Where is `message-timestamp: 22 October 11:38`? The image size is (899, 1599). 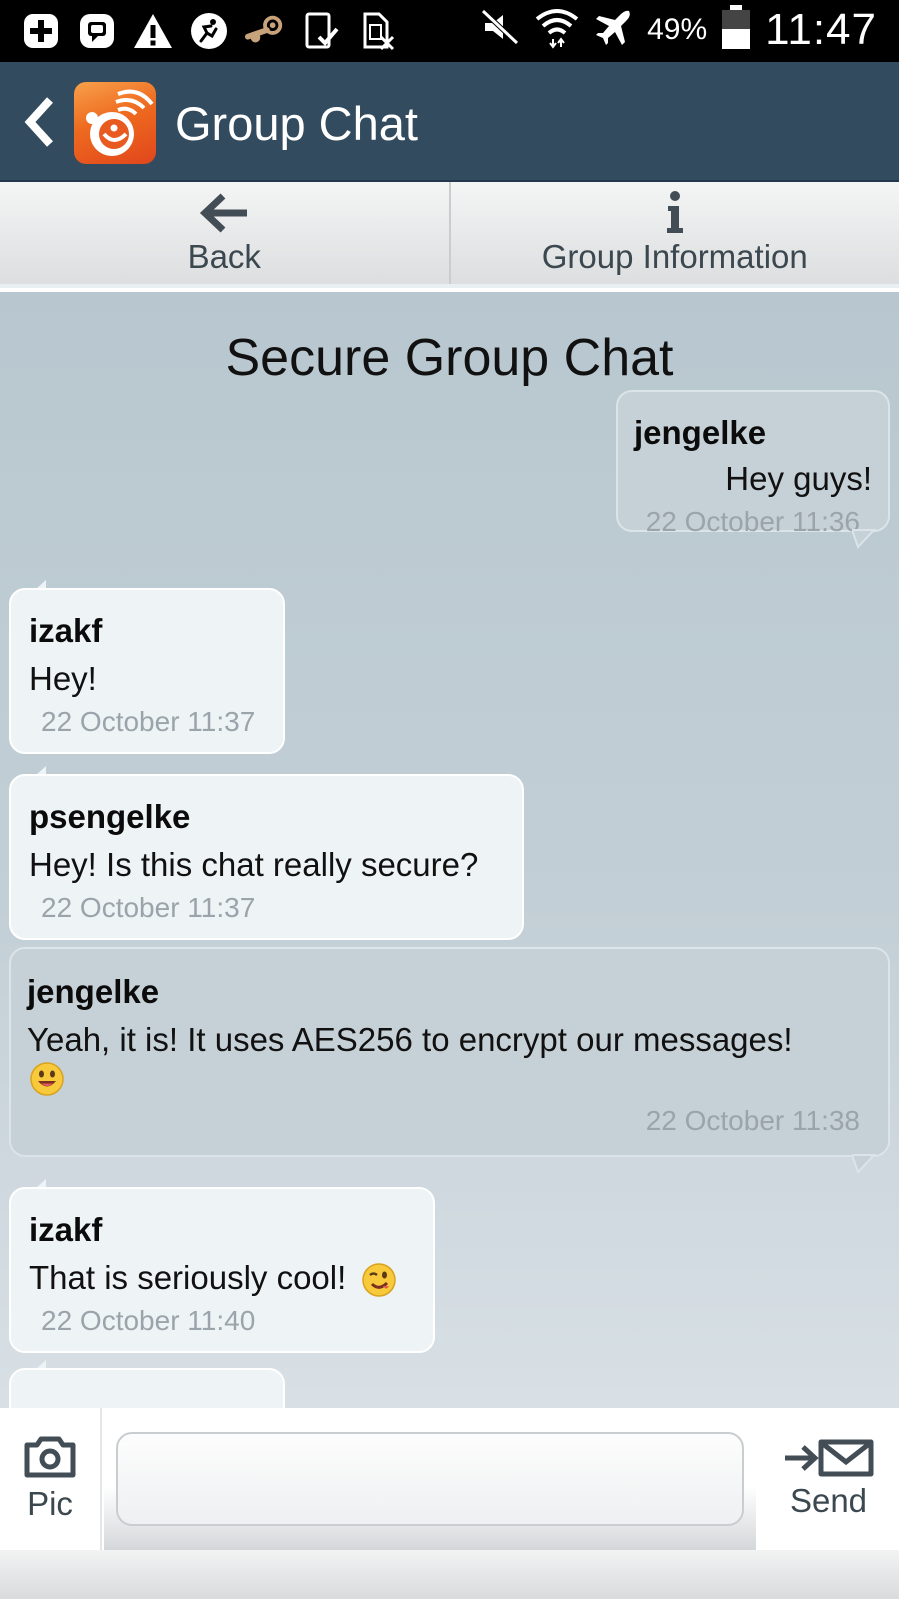 message-timestamp: 22 October 11:38 is located at coordinates (752, 1120).